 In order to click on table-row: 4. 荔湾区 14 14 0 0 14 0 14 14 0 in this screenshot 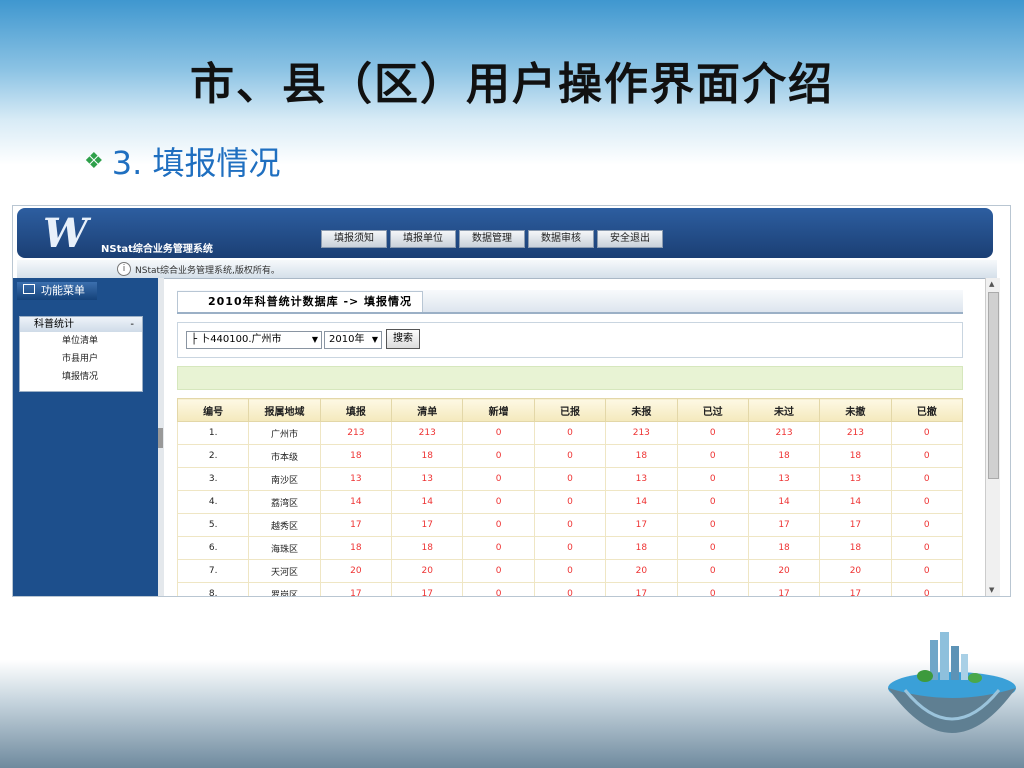, I will do `click(570, 502)`.